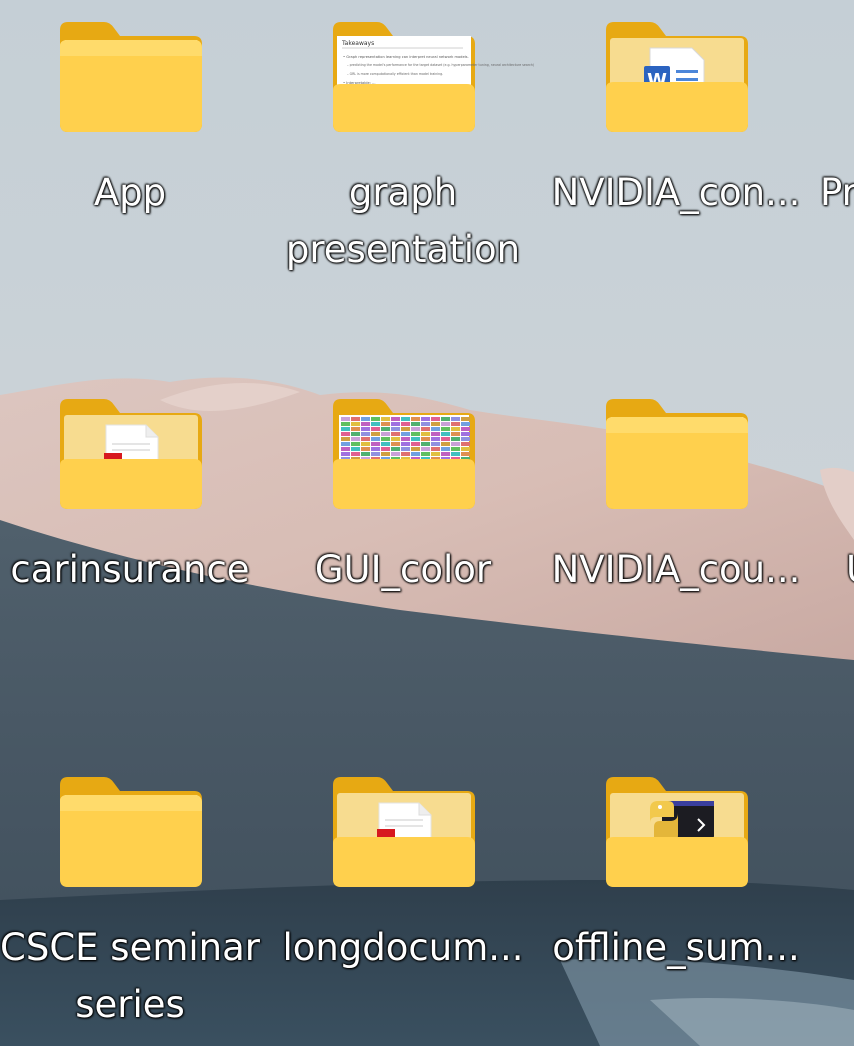 This screenshot has width=854, height=1046. Describe the element at coordinates (403, 192) in the screenshot. I see `icon-label: graph` at that location.